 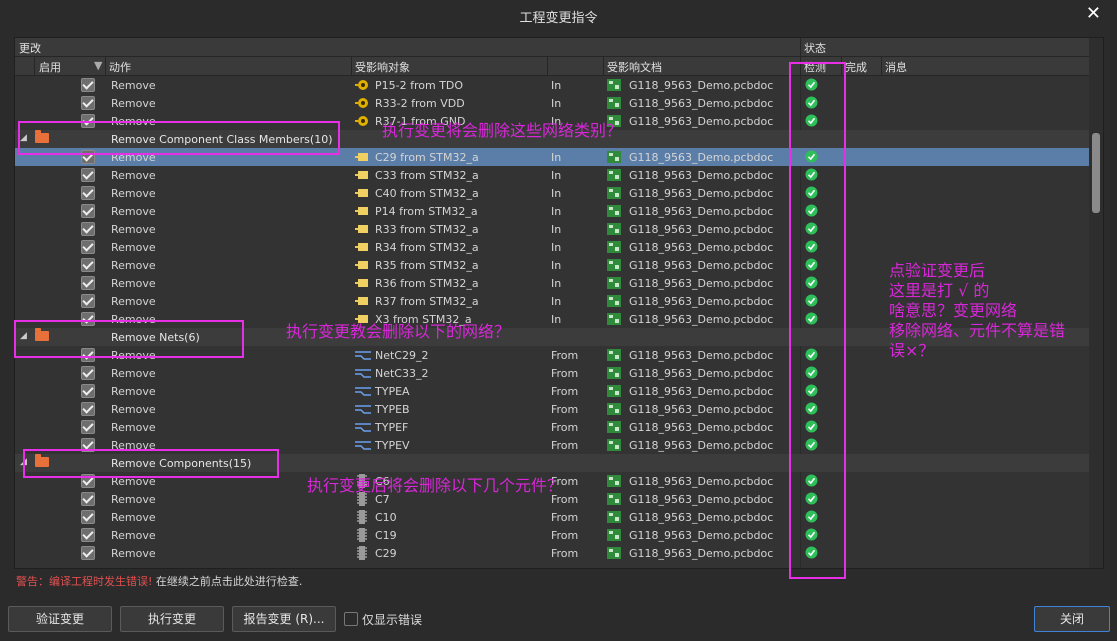 What do you see at coordinates (420, 103) in the screenshot?
I see `object-cell: R33-2 from VDD` at bounding box center [420, 103].